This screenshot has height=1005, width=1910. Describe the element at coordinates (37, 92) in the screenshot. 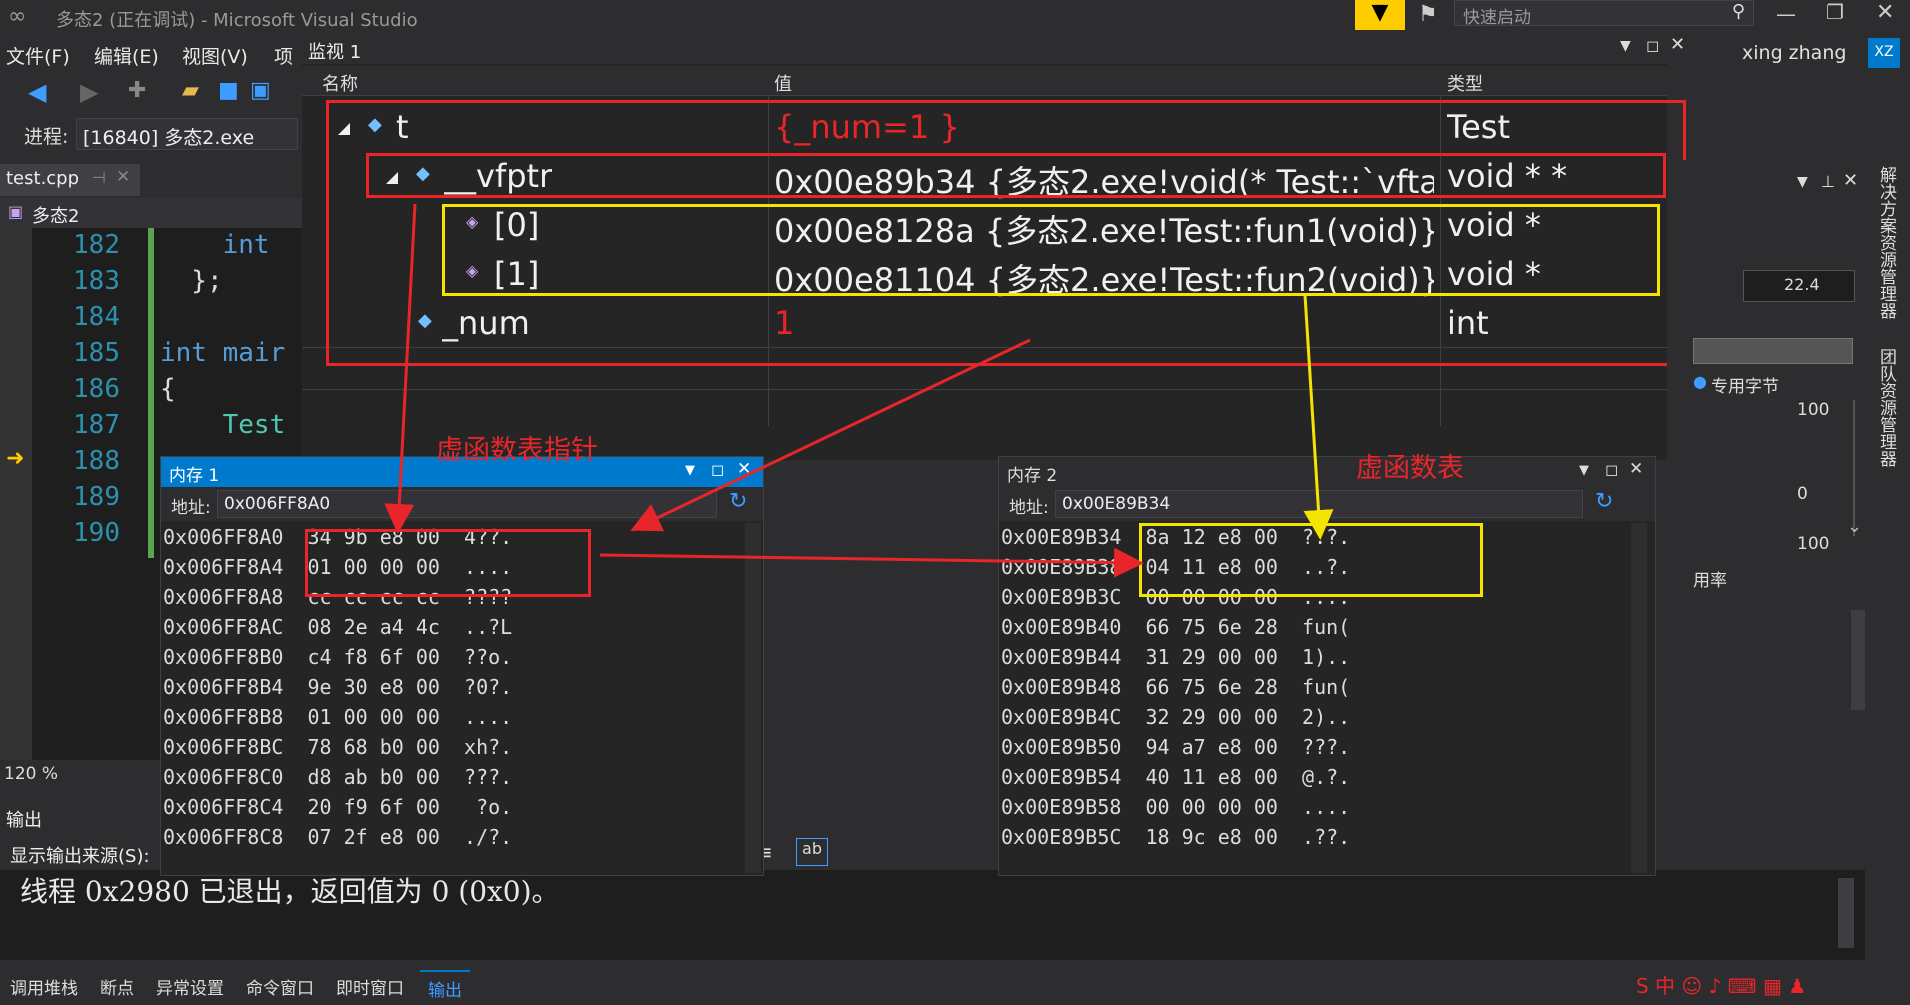

I see `back-icon: ◀` at that location.